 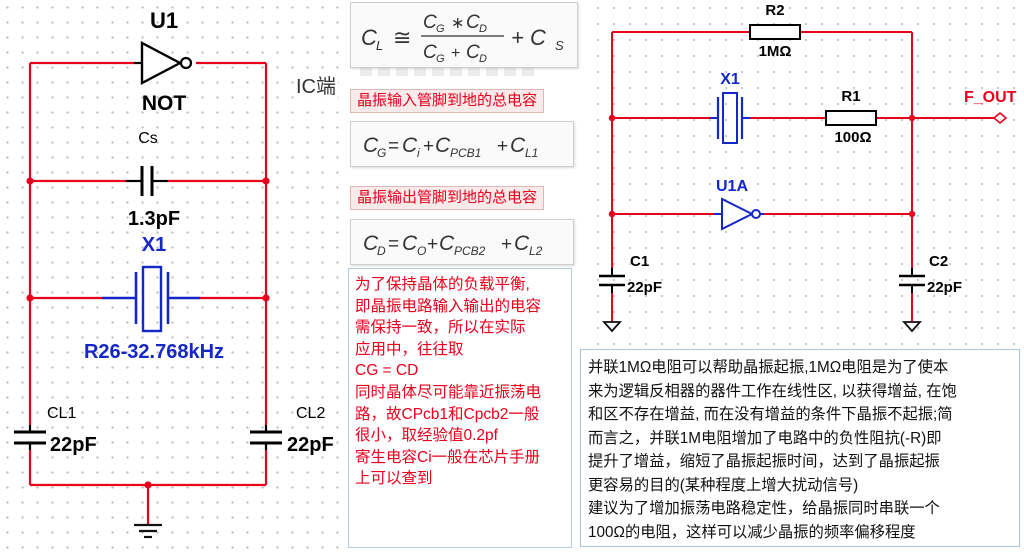 I want to click on c2-ref-label: C2, so click(x=938, y=261).